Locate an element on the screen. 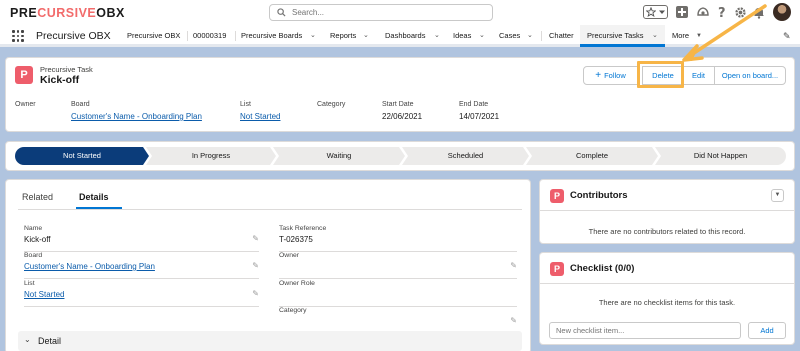 This screenshot has width=800, height=351. active-tab-indicator is located at coordinates (99, 208).